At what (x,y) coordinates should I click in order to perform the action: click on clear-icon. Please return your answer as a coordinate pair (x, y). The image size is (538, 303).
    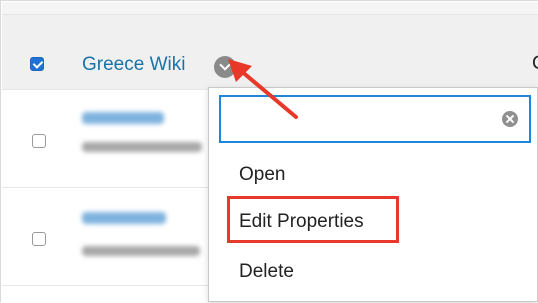
    Looking at the image, I should click on (510, 119).